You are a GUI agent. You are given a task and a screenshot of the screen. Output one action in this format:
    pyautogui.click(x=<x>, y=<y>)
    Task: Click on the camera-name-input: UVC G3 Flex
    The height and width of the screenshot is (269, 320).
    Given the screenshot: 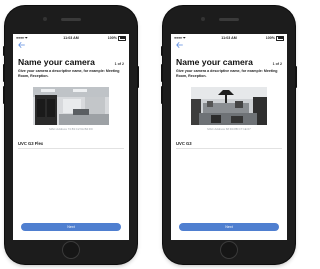 What is the action you would take?
    pyautogui.click(x=71, y=138)
    